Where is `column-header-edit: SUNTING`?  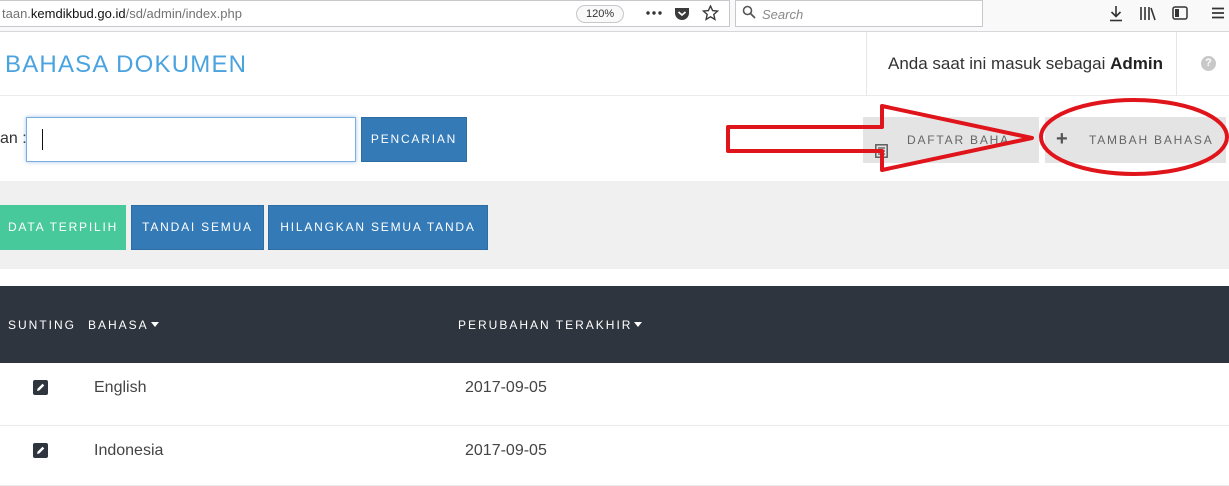
column-header-edit: SUNTING is located at coordinates (42, 325).